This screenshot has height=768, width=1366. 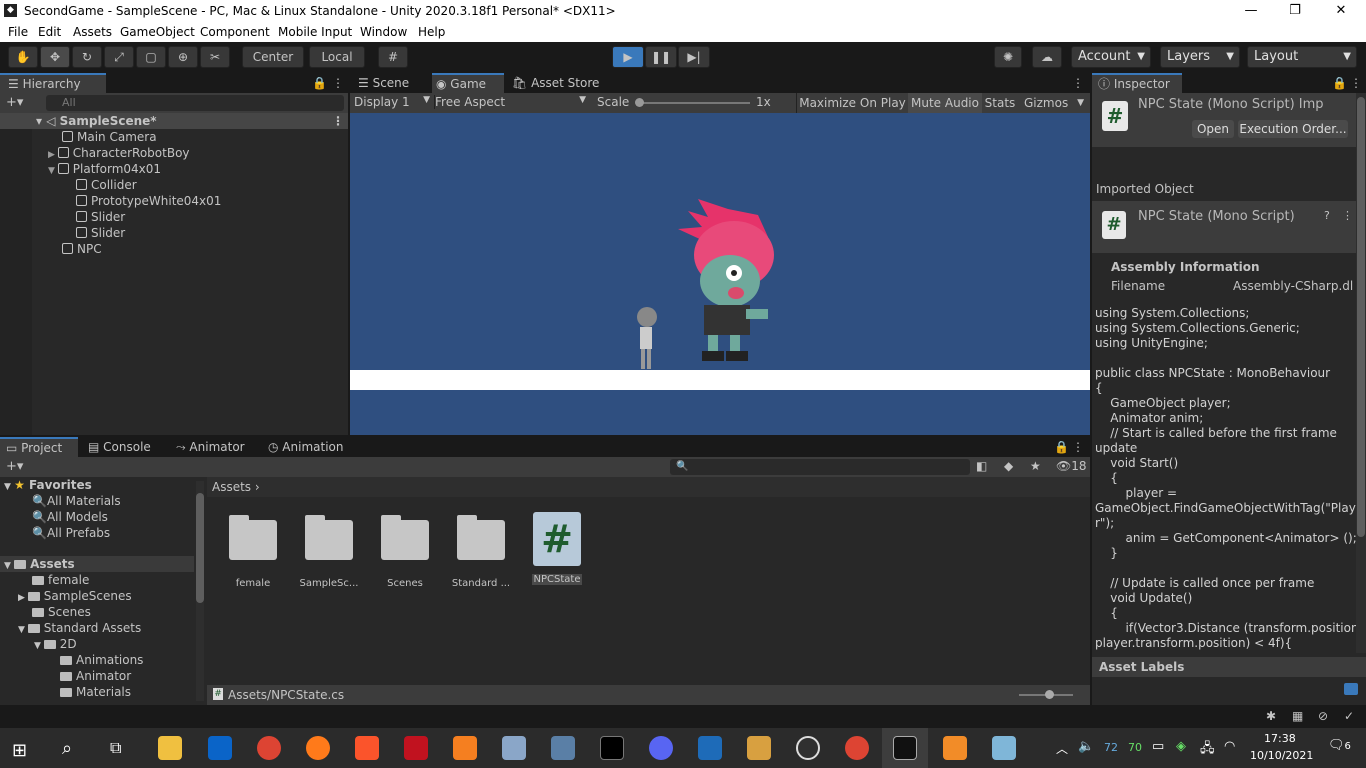 I want to click on tab-animator: ⤳ Animator, so click(x=216, y=447).